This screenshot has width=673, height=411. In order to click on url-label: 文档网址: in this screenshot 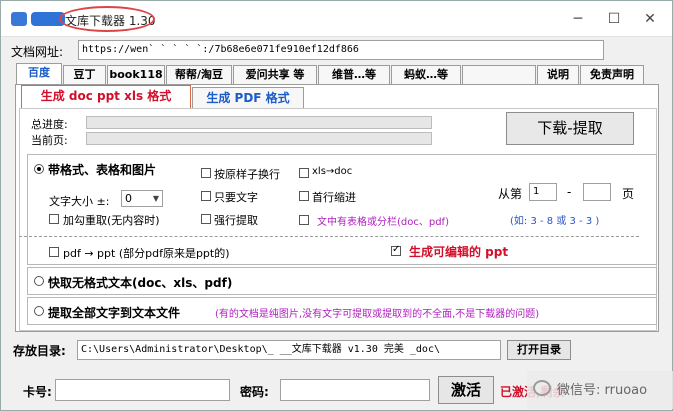, I will do `click(37, 52)`.